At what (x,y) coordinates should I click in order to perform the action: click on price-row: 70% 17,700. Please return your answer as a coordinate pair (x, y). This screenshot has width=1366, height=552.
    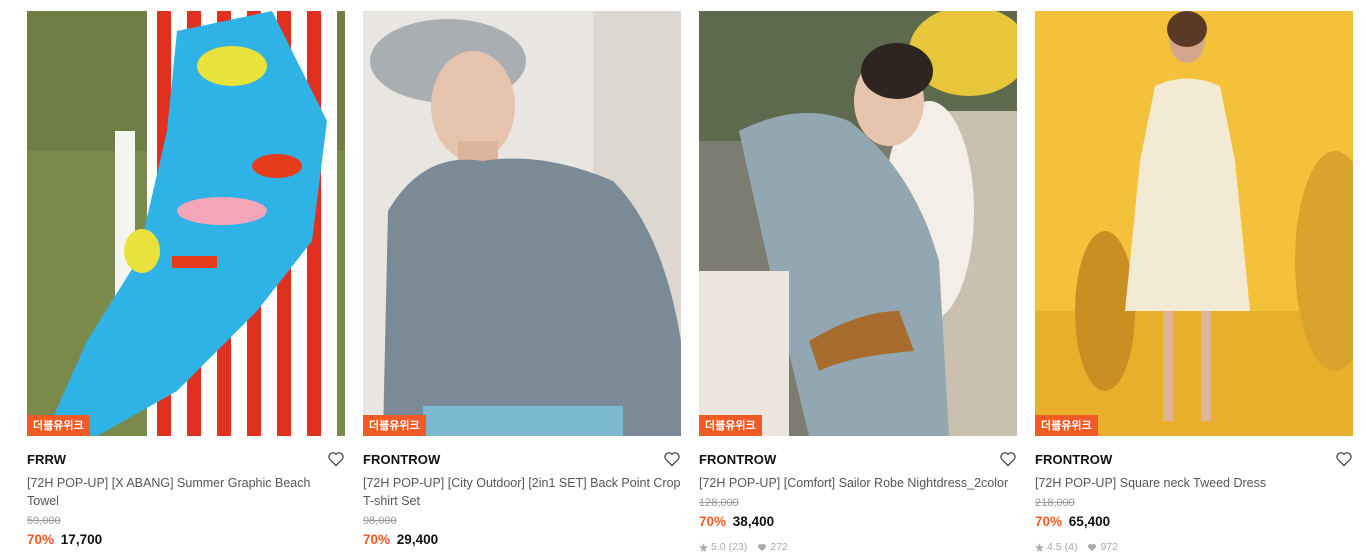
    Looking at the image, I should click on (186, 539).